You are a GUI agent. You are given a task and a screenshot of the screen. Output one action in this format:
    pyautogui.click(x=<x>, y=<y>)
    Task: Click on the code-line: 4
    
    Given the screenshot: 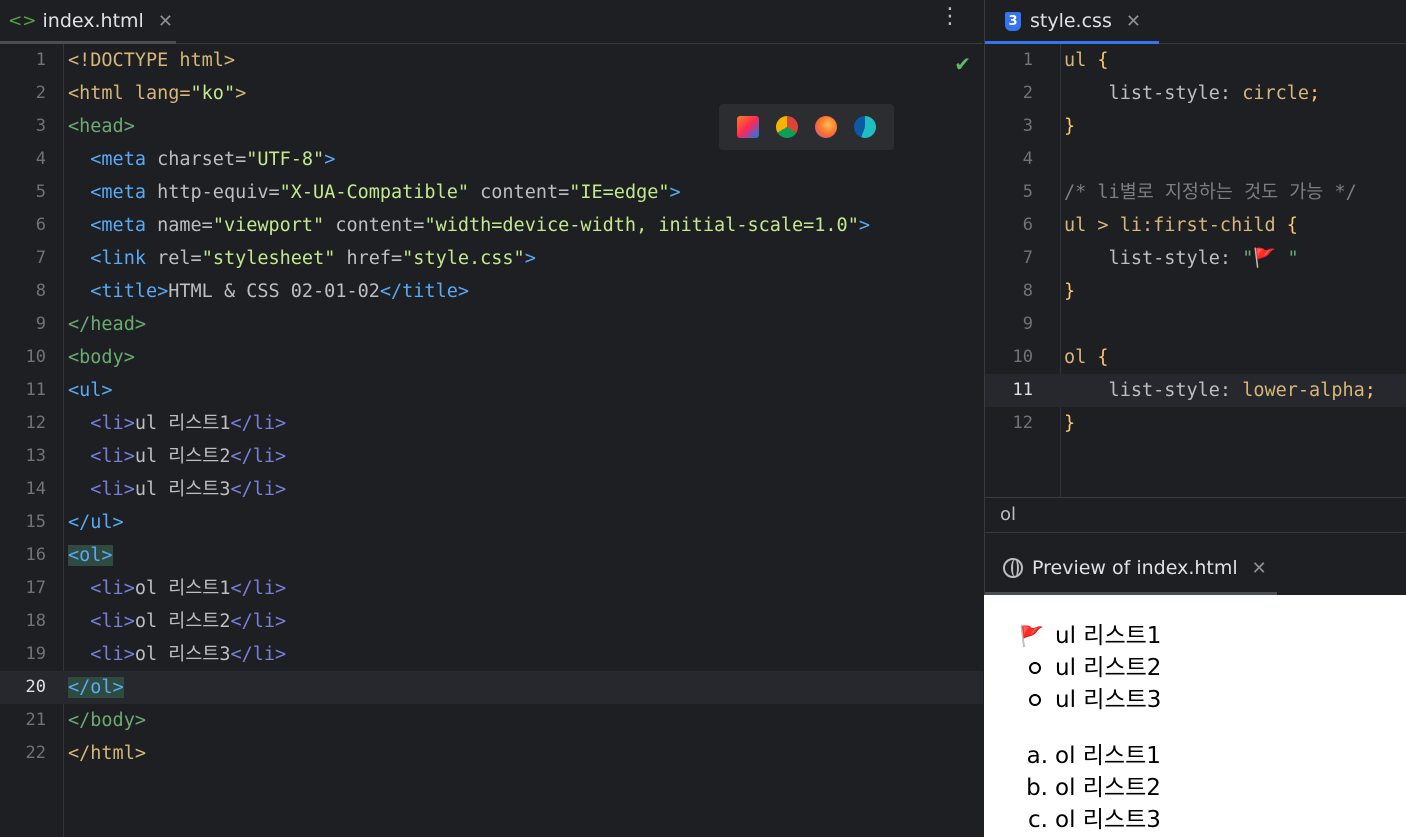 What is the action you would take?
    pyautogui.click(x=1195, y=159)
    